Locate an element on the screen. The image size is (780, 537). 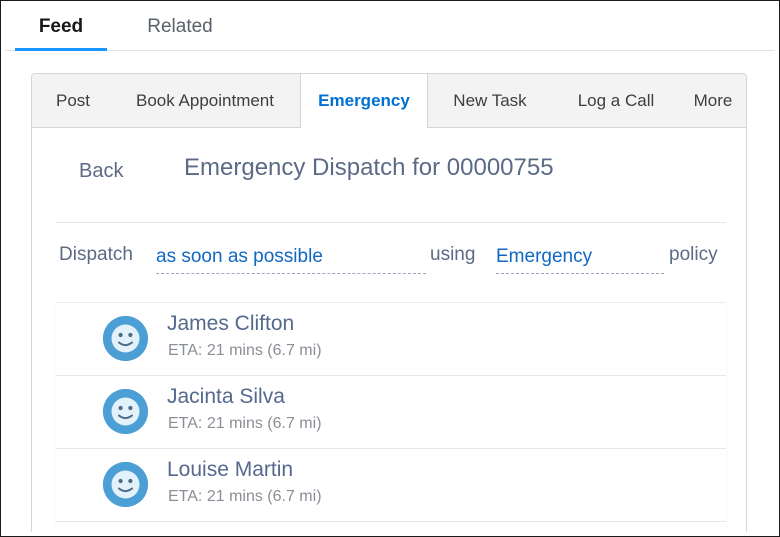
tab-emergency-label: Emergency is located at coordinates (364, 100).